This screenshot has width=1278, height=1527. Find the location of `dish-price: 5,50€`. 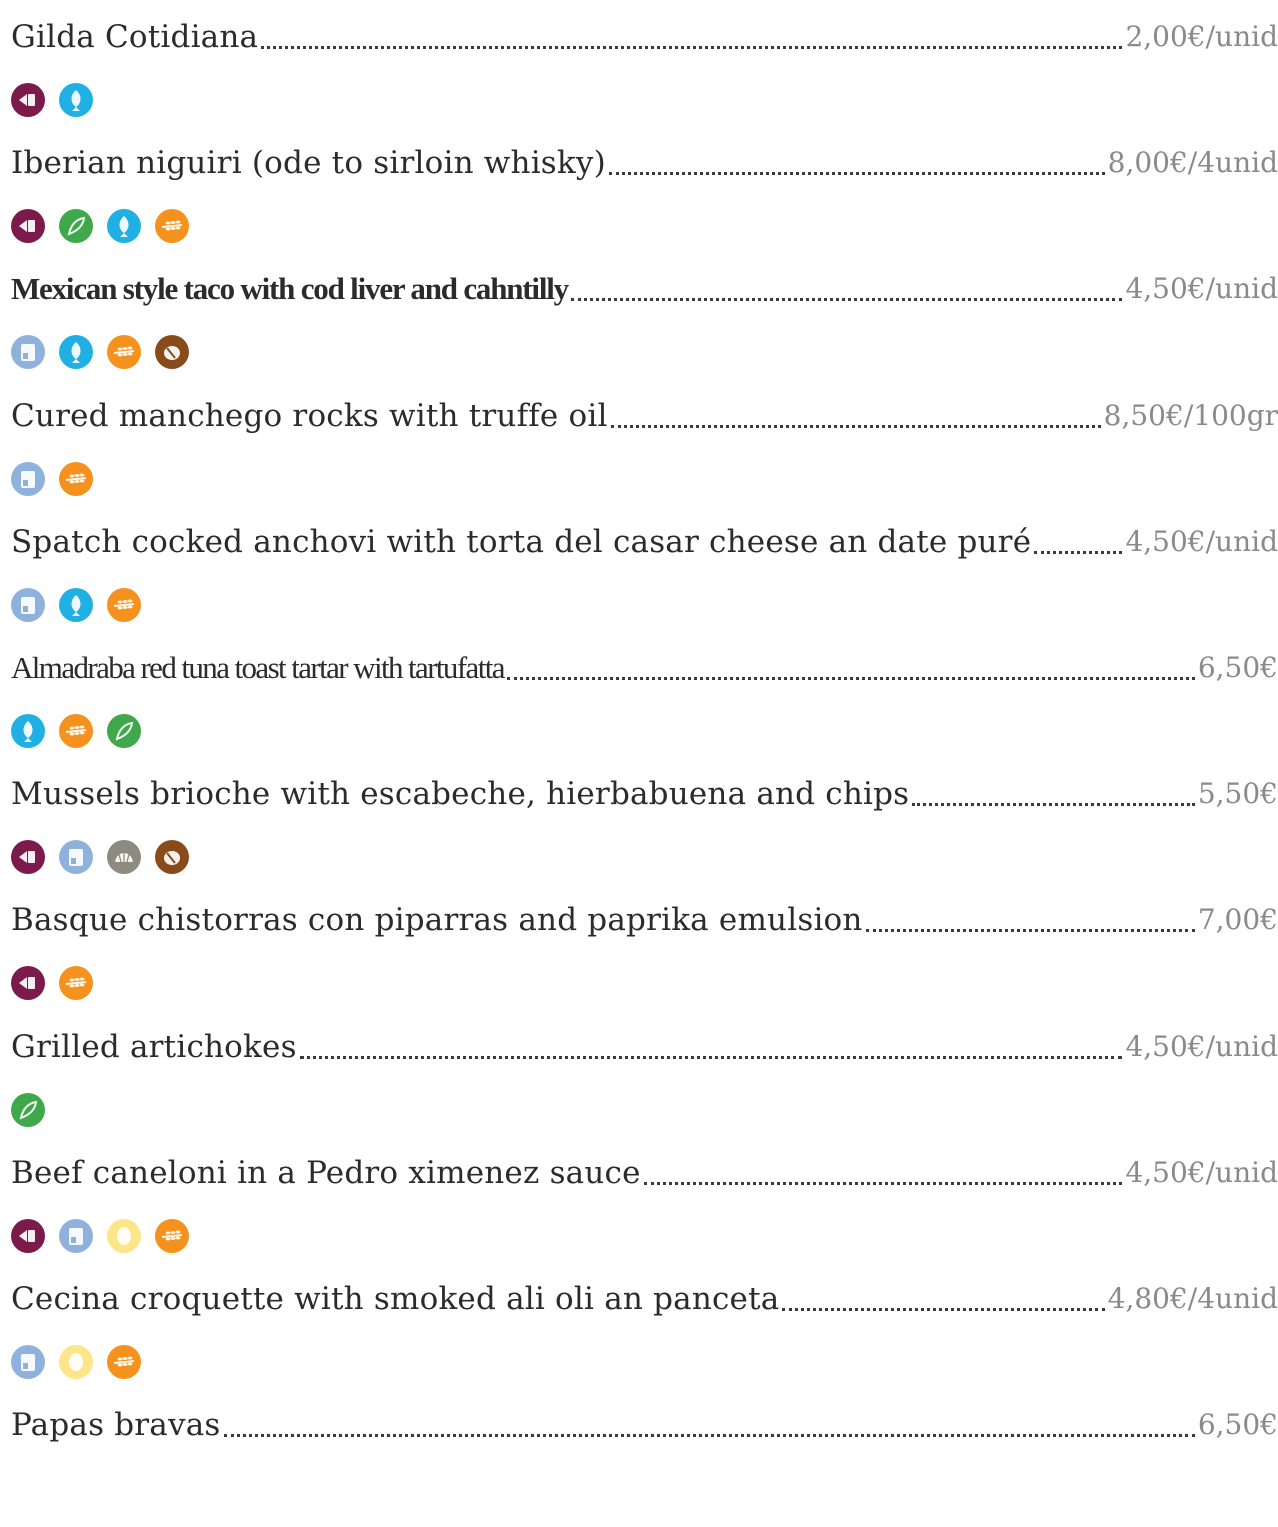

dish-price: 5,50€ is located at coordinates (1237, 794).